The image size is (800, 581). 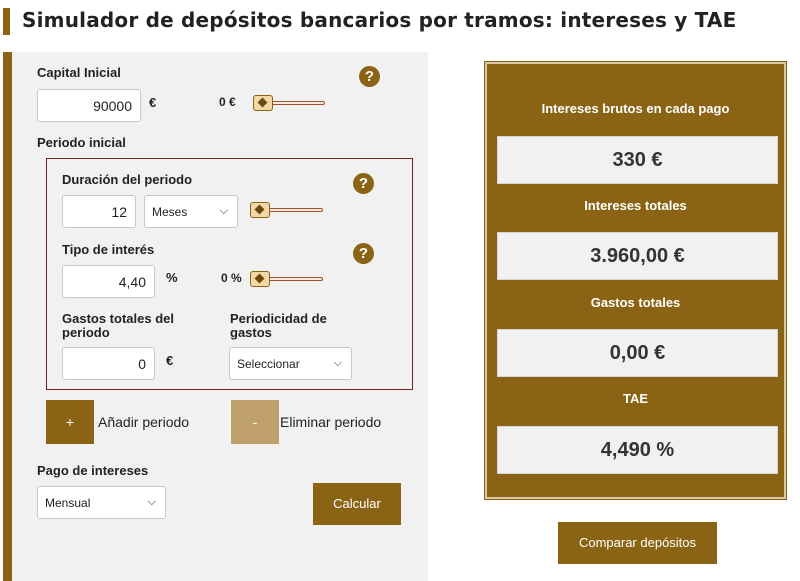 What do you see at coordinates (637, 543) in the screenshot?
I see `compare-deposits-button: Comparar depósitos` at bounding box center [637, 543].